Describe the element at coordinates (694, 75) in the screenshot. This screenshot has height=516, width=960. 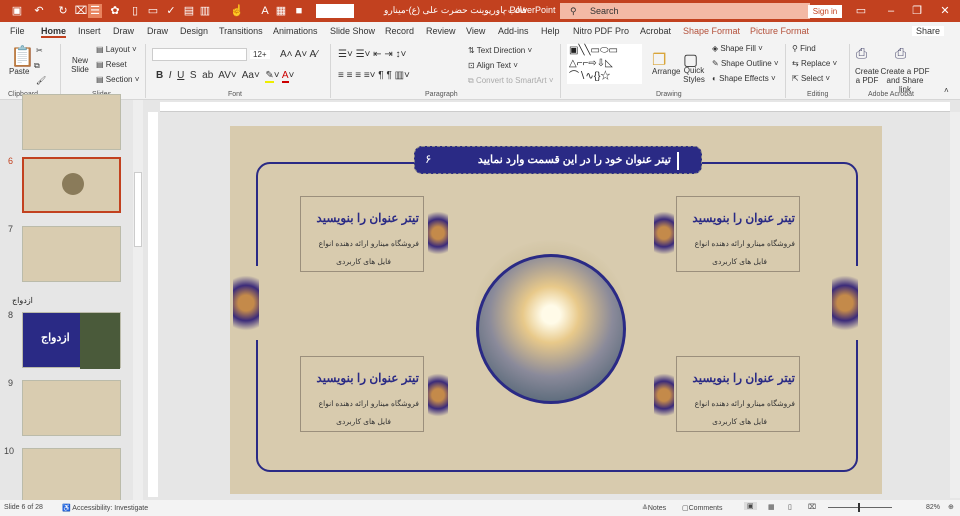
I see `quick-styles-button: Quick Styles` at that location.